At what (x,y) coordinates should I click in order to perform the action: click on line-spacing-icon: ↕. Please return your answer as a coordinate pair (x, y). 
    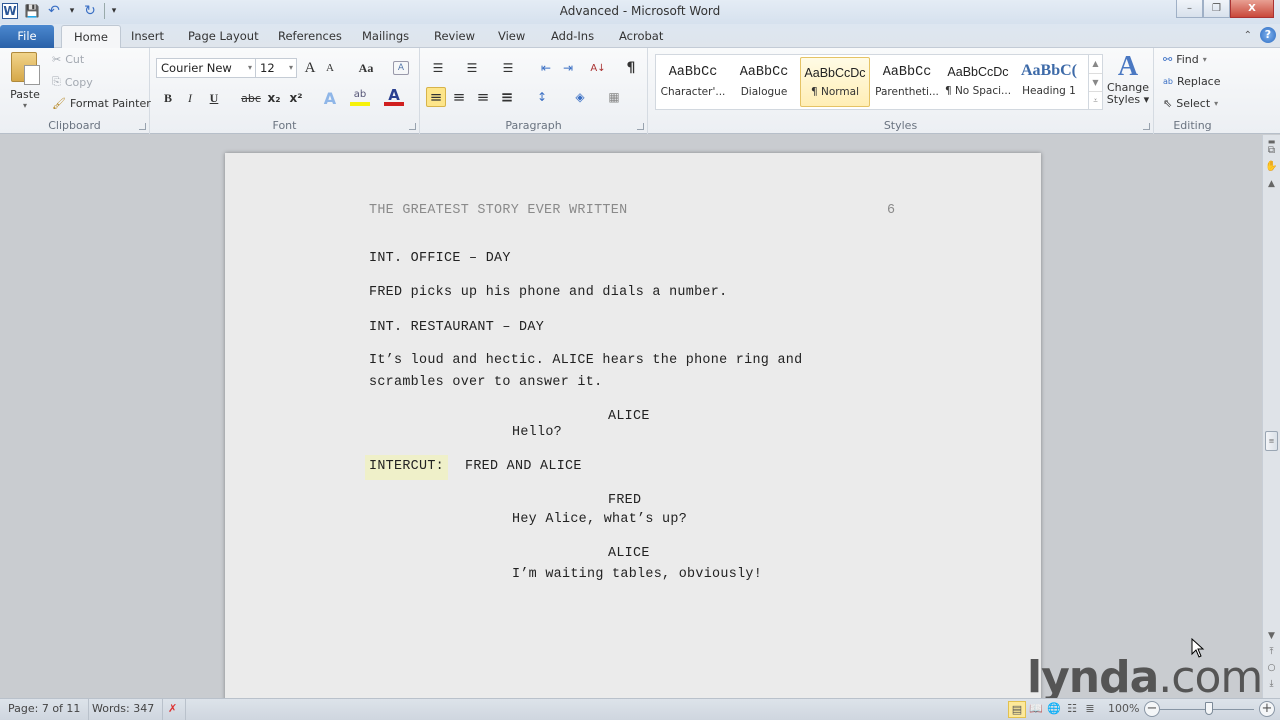
    Looking at the image, I should click on (542, 97).